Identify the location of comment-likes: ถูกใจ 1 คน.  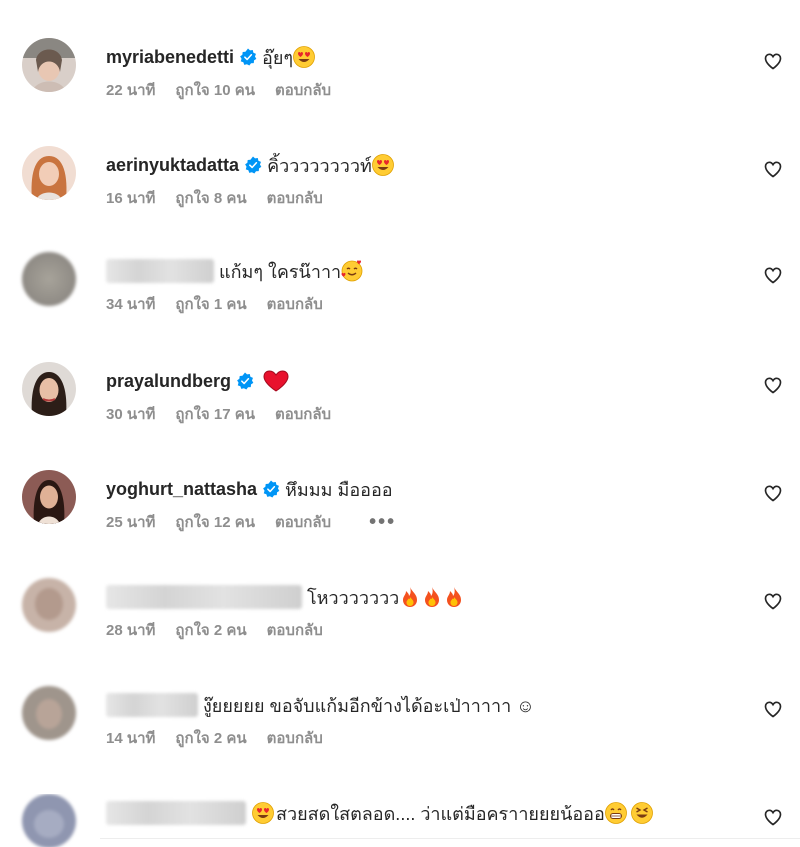
(210, 304).